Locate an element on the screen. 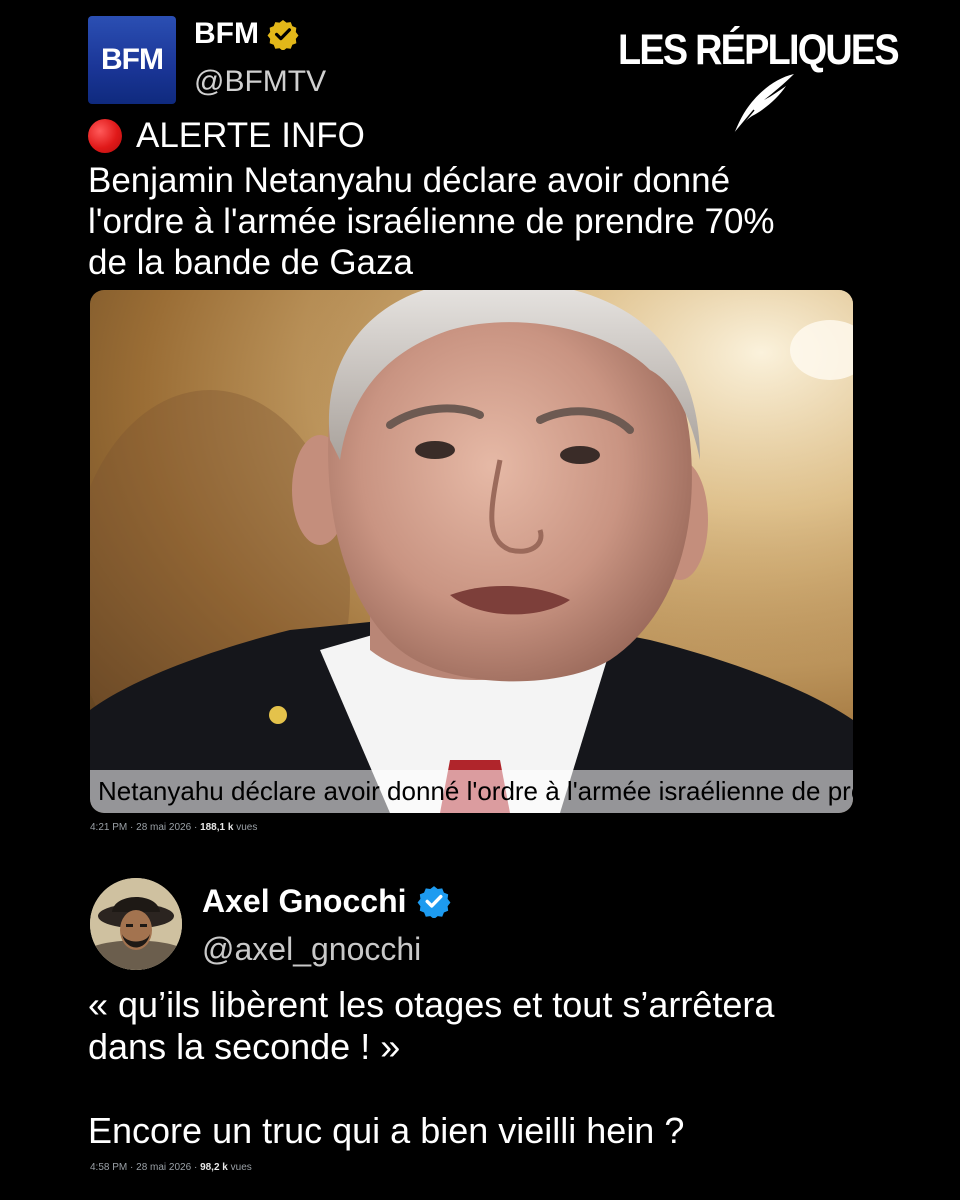  tweet2-timestamp: 4:58 PM · 28 mai 2026 · is located at coordinates (145, 1167).